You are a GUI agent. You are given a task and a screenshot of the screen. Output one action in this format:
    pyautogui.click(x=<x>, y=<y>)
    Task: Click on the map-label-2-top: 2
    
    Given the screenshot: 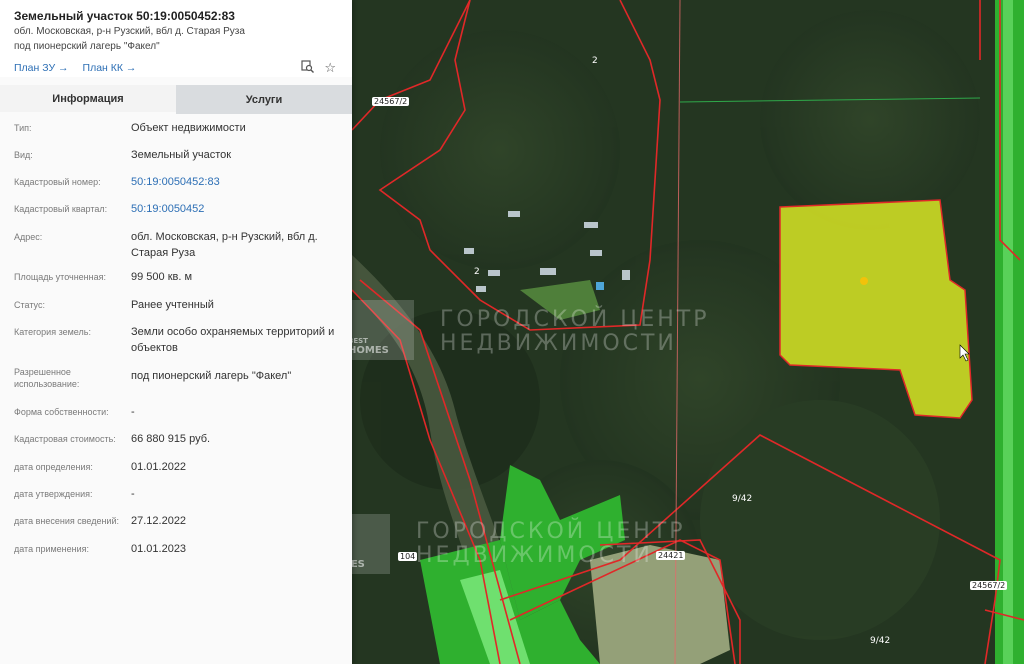 What is the action you would take?
    pyautogui.click(x=595, y=61)
    